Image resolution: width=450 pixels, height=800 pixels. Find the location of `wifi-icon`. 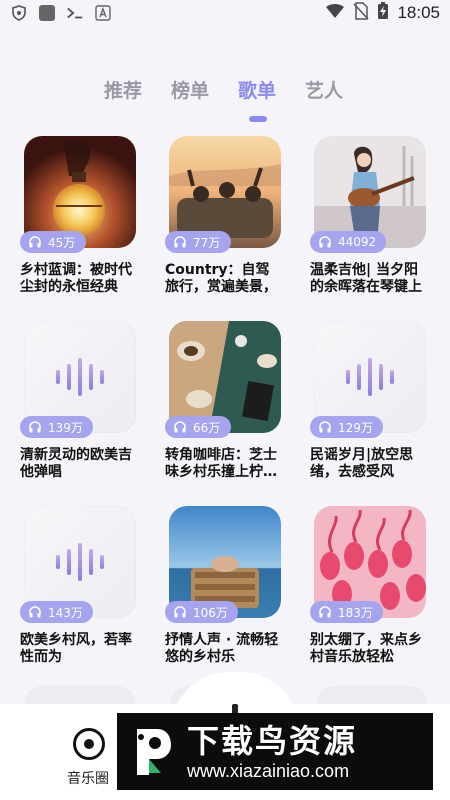

wifi-icon is located at coordinates (335, 13).